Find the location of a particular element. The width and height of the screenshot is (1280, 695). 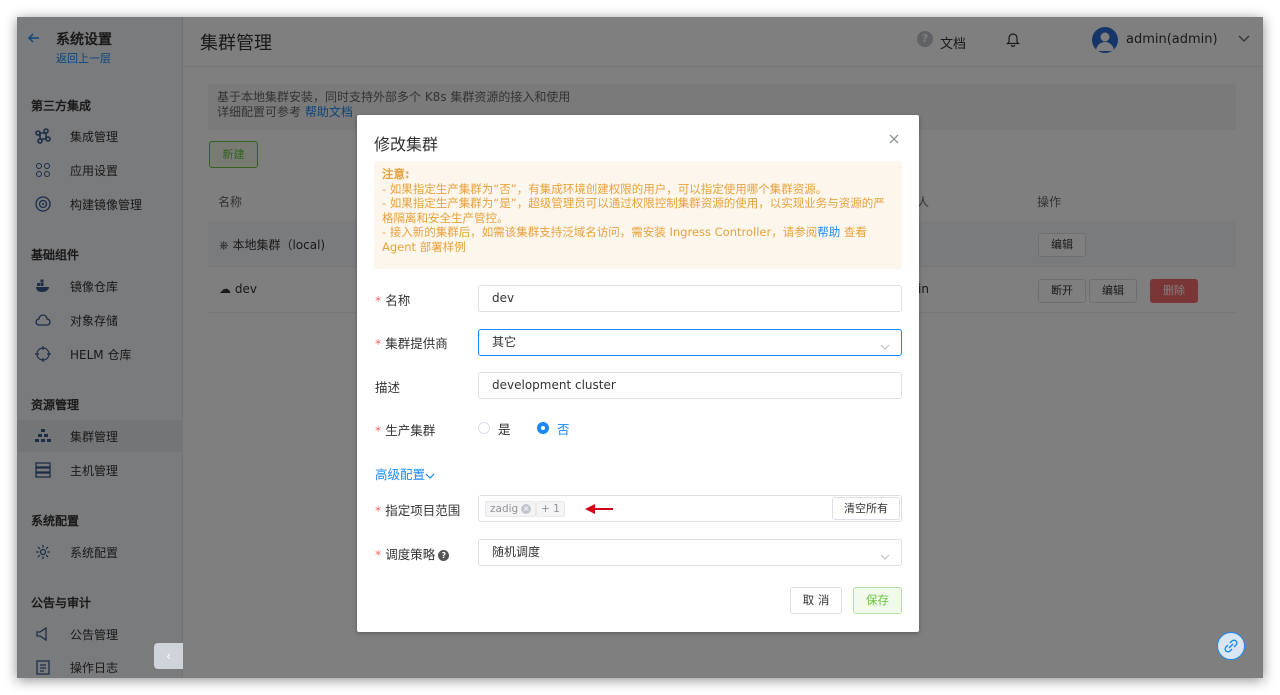

project-scope-select: zadig × + 1 清空所有 is located at coordinates (690, 508).